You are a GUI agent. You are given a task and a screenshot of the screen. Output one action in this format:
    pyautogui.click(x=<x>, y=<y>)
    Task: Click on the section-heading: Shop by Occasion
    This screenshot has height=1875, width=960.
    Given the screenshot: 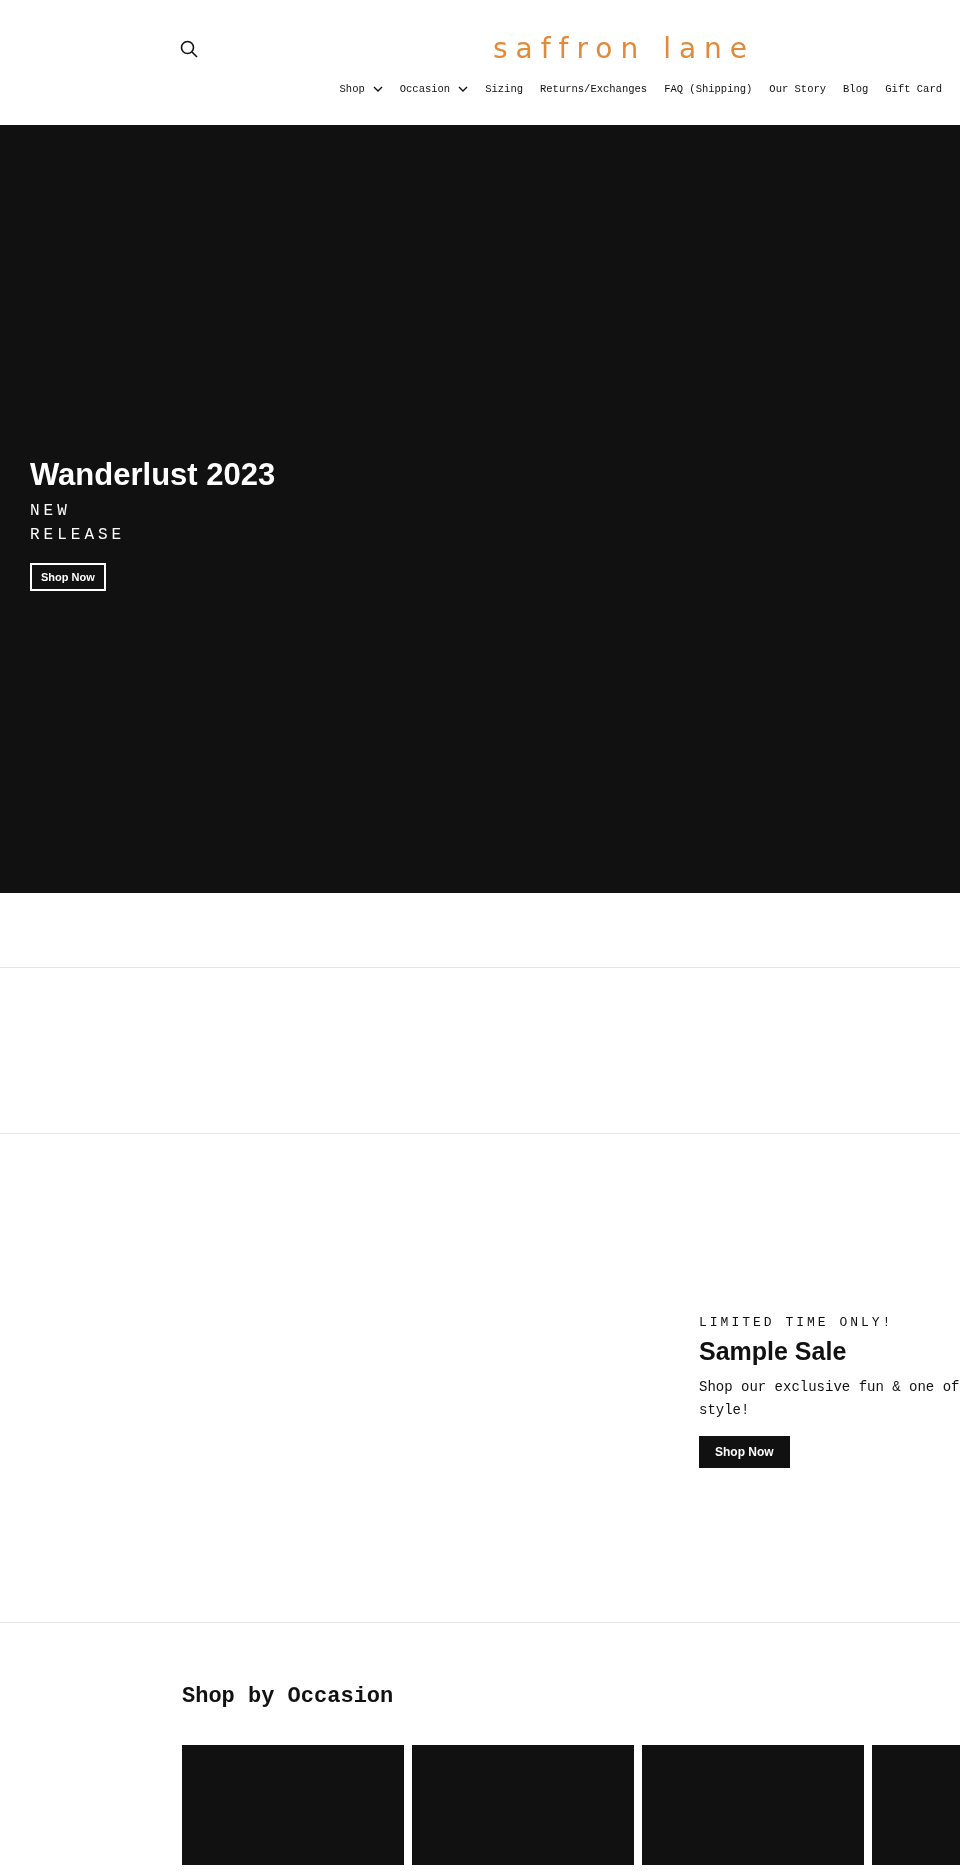 What is the action you would take?
    pyautogui.click(x=288, y=1697)
    